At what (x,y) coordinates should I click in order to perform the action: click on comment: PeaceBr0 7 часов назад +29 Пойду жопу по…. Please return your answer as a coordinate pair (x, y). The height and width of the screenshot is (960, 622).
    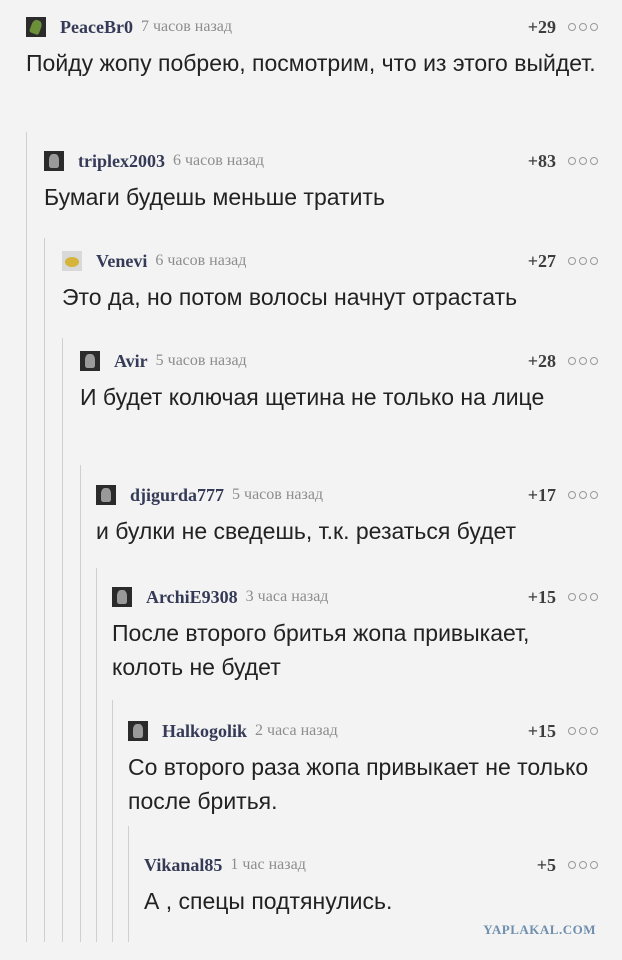
    Looking at the image, I should click on (312, 47).